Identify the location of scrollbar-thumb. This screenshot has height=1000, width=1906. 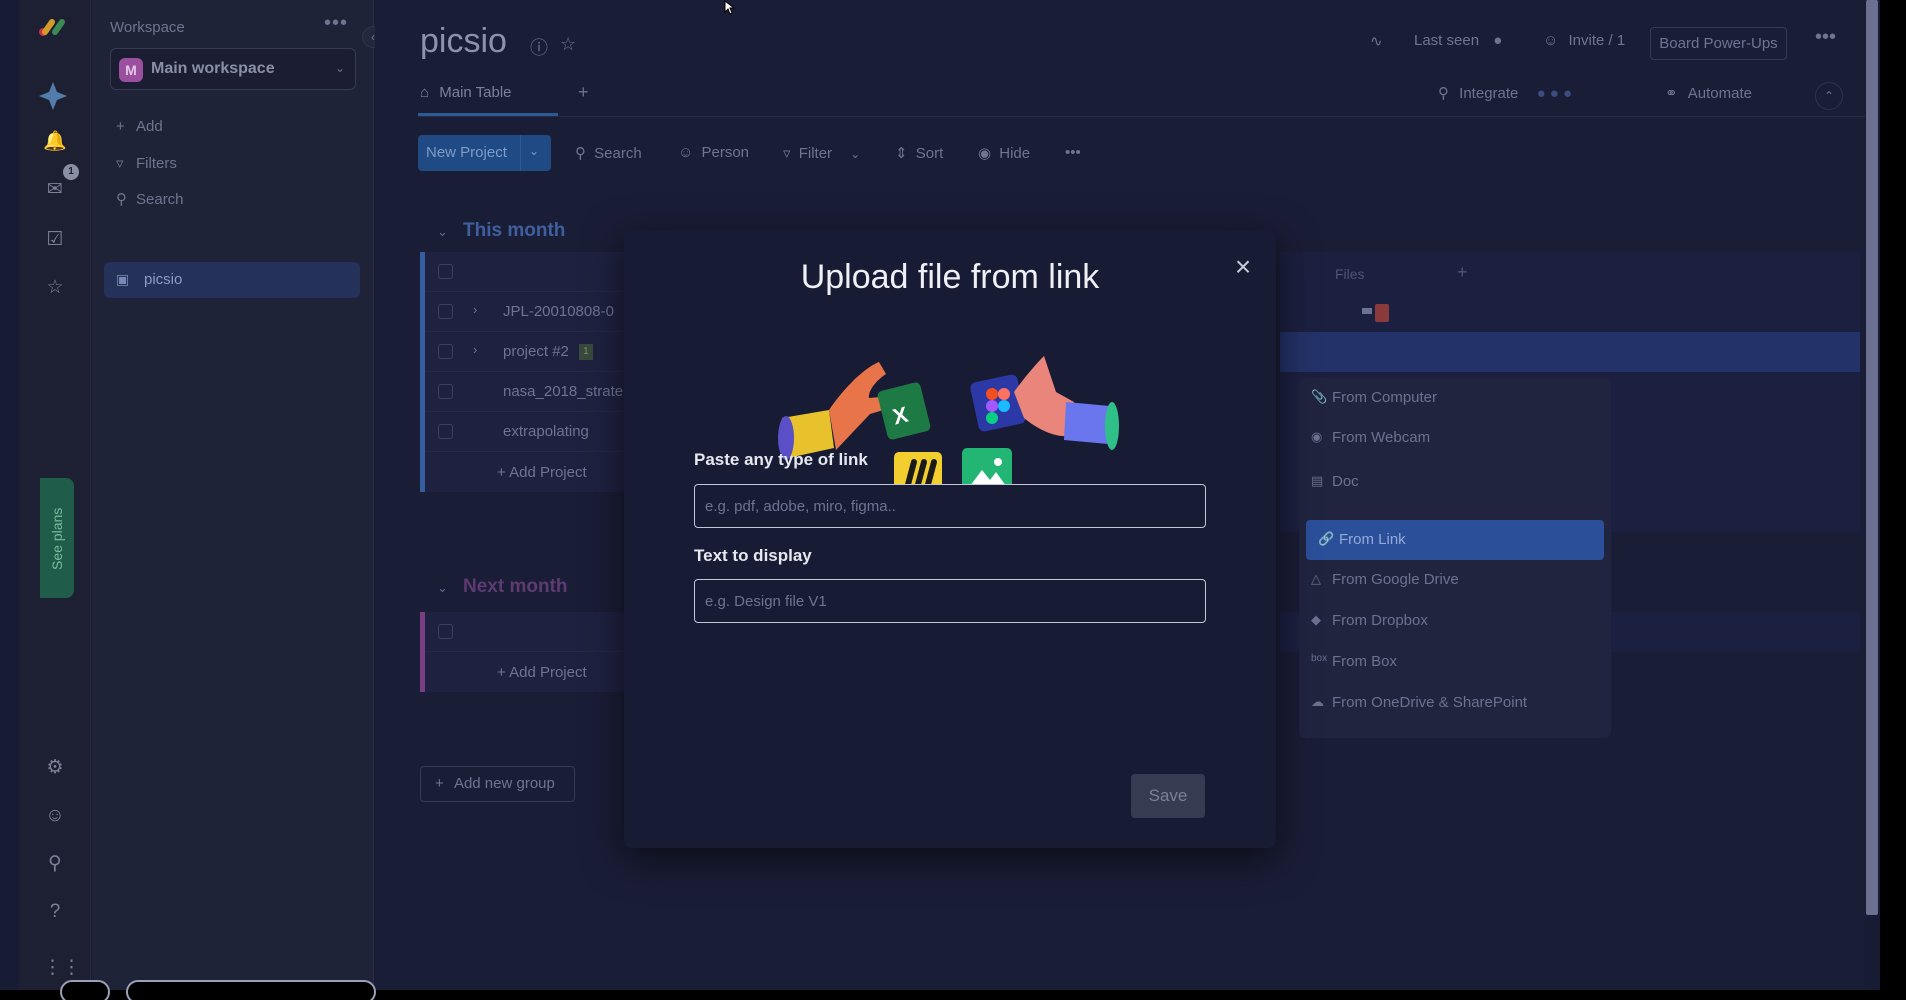
(1872, 457).